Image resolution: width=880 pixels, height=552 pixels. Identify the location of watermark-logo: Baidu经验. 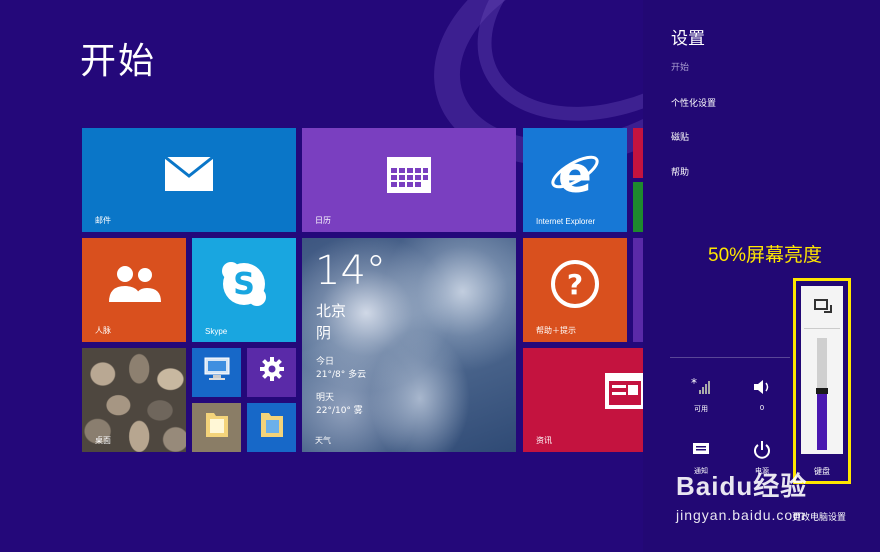
(742, 486).